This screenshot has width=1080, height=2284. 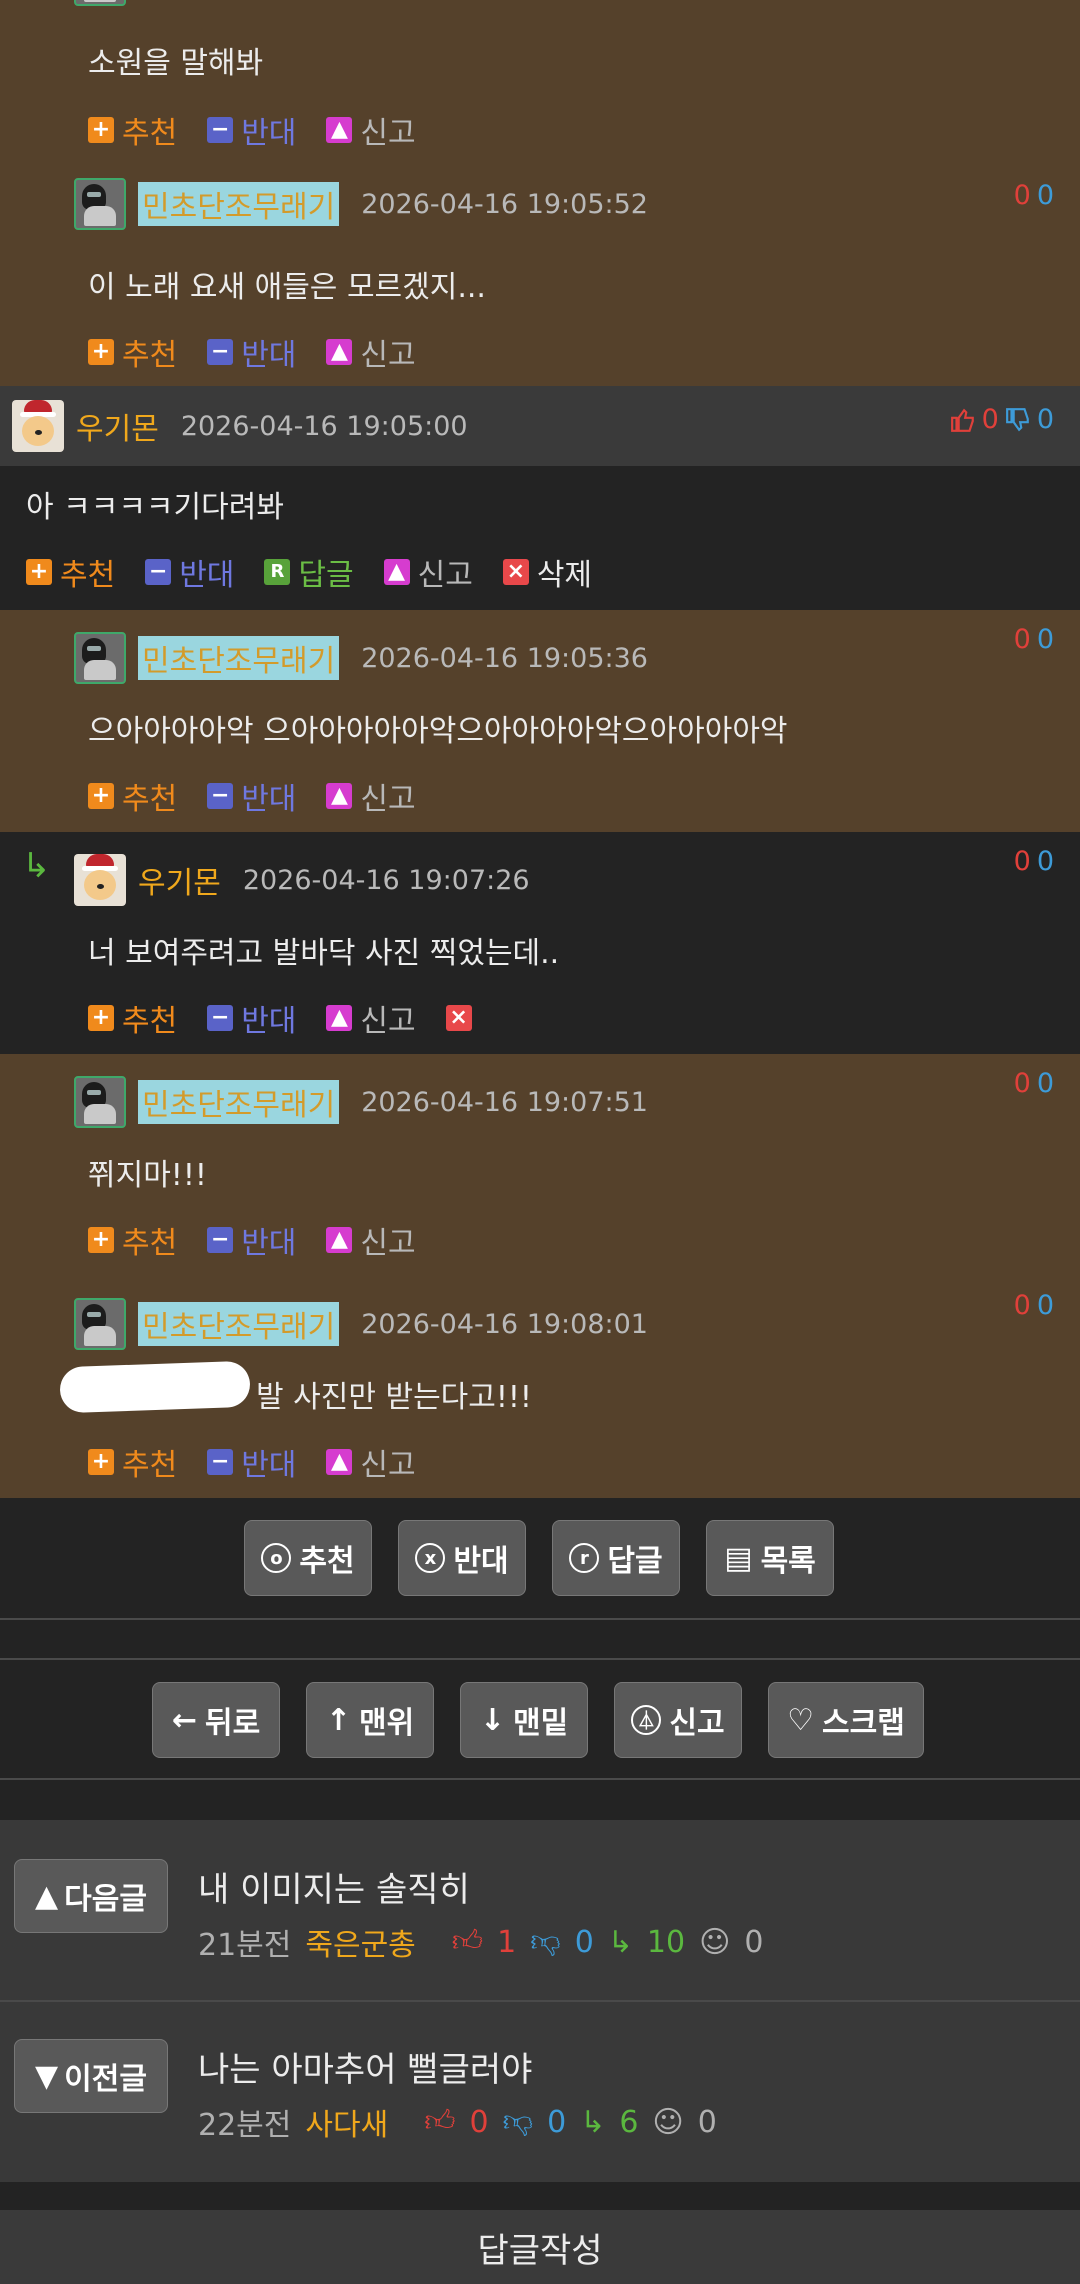 I want to click on comment-time: 2026-04-16 19:08:01, so click(x=504, y=1324).